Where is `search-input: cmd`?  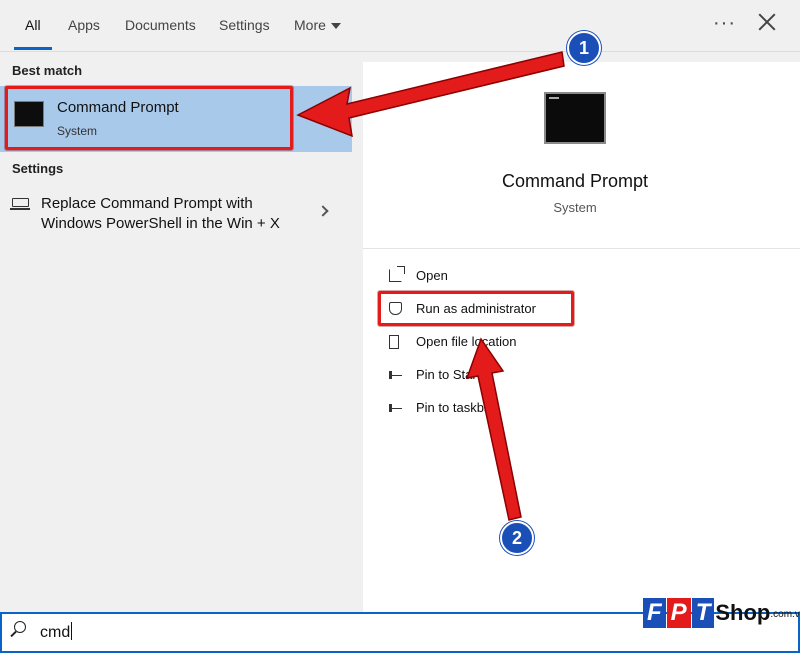 search-input: cmd is located at coordinates (56, 632).